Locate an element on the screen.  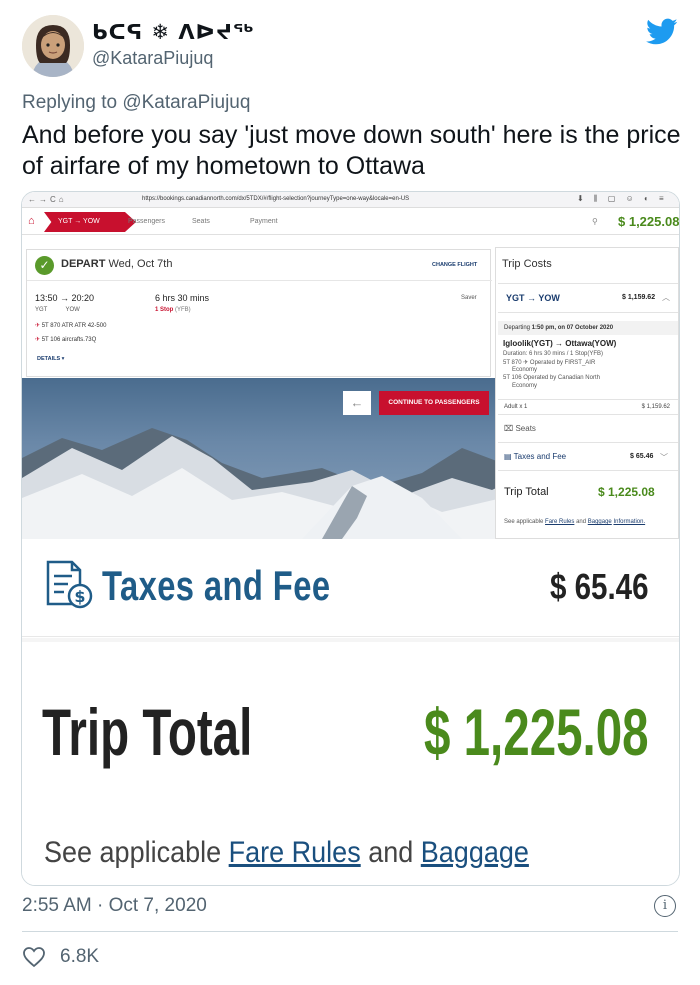
reply-prefix: Replying to is located at coordinates (70, 102).